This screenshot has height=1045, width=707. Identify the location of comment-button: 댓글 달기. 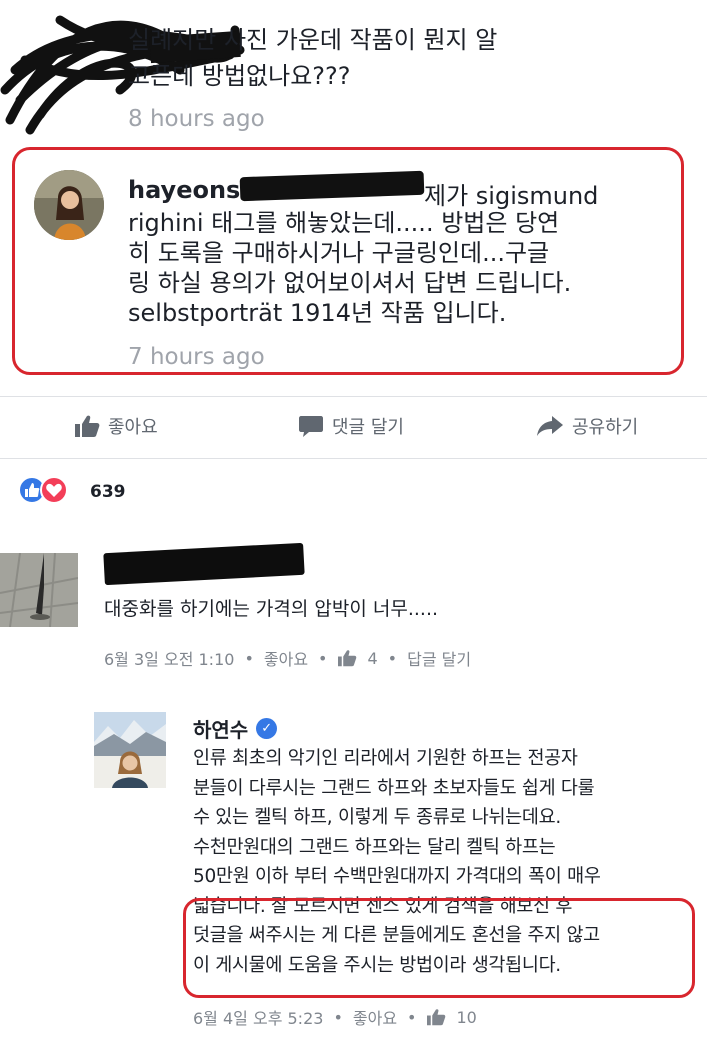
(351, 426).